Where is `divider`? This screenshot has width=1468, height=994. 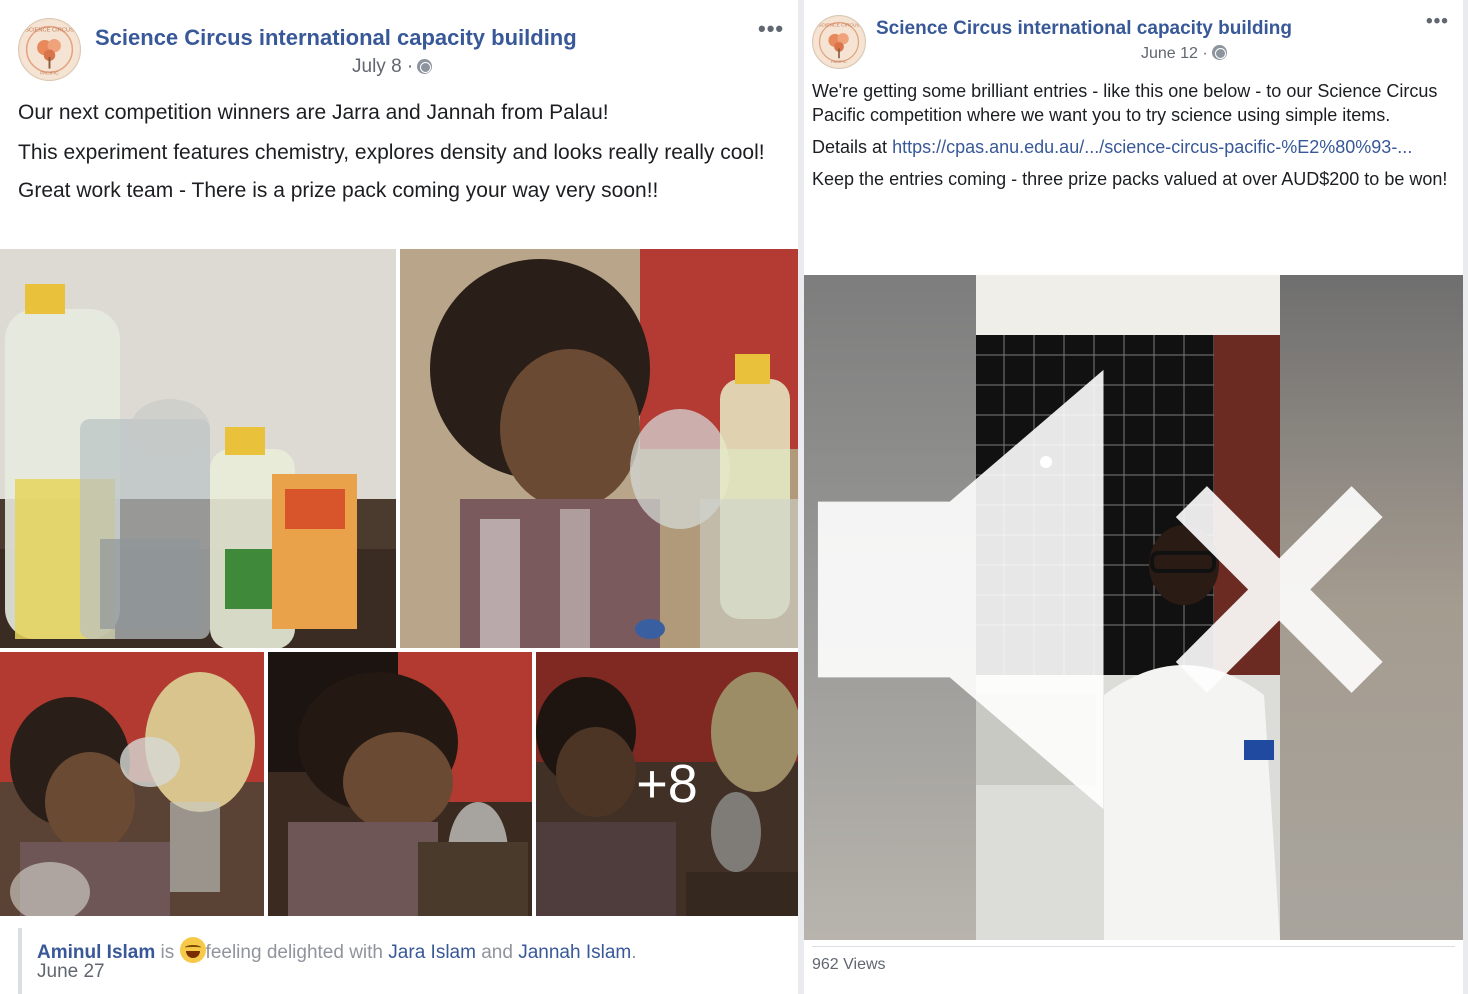 divider is located at coordinates (1133, 946).